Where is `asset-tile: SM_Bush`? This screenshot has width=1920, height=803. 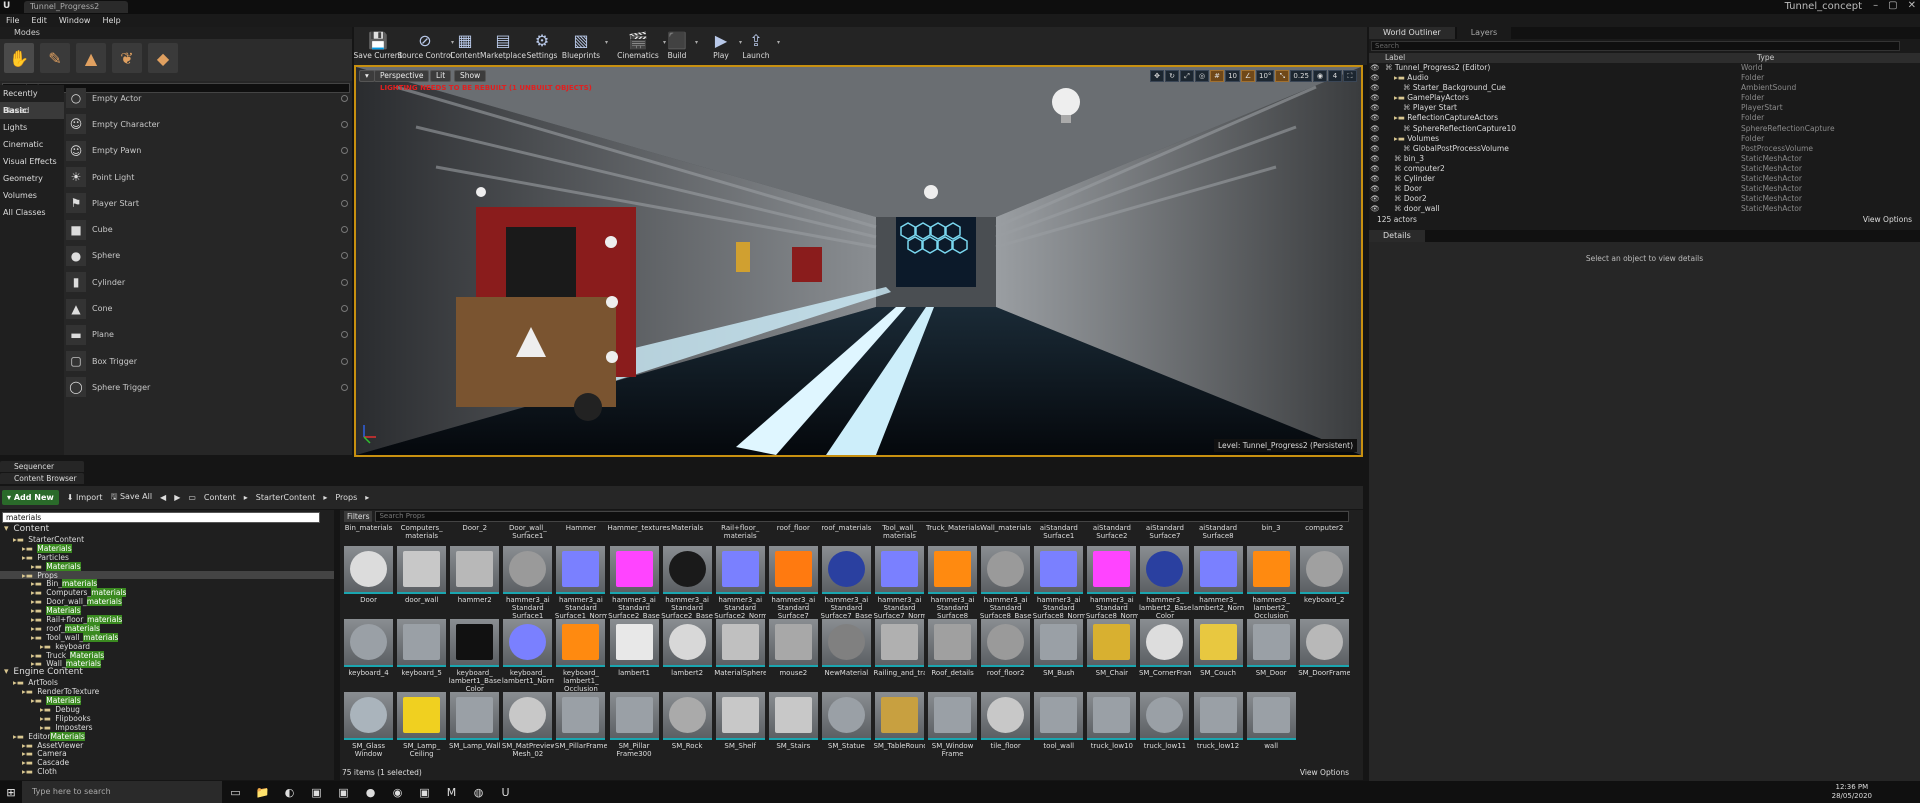
asset-tile: SM_Bush is located at coordinates (1058, 655).